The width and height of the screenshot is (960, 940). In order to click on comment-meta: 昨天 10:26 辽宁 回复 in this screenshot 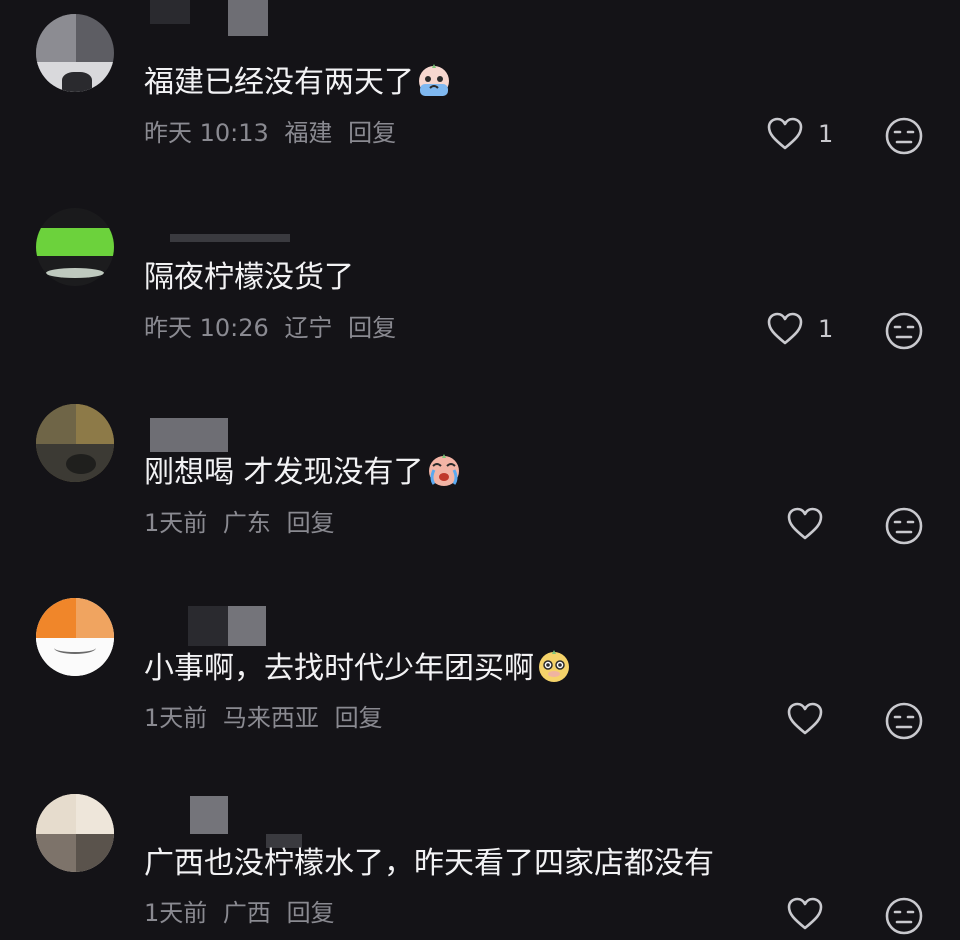, I will do `click(274, 328)`.